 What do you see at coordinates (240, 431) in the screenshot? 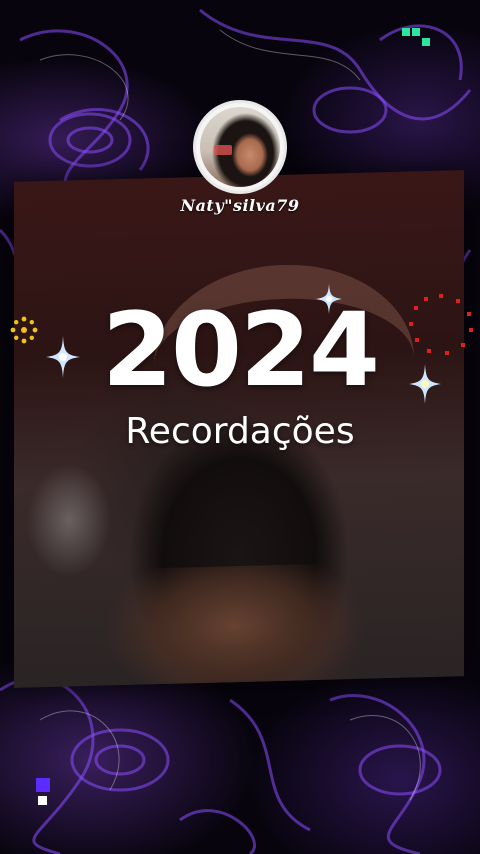
I see `memories-subtitle: Recordações` at bounding box center [240, 431].